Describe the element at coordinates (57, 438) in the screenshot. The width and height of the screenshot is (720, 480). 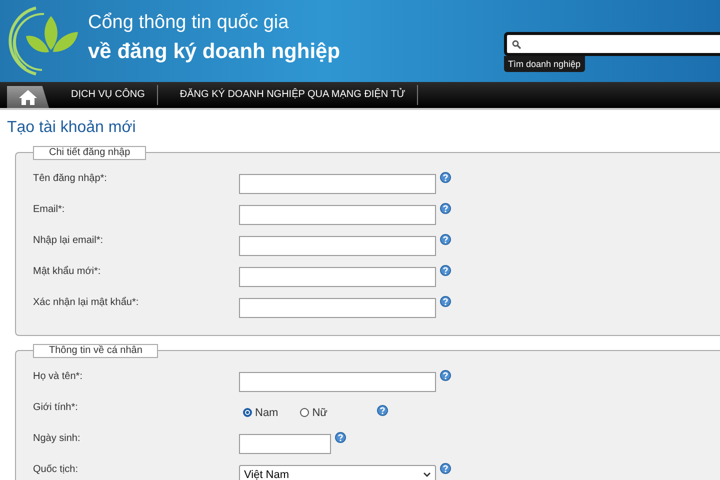
I see `field-label: Ngày sinh:` at that location.